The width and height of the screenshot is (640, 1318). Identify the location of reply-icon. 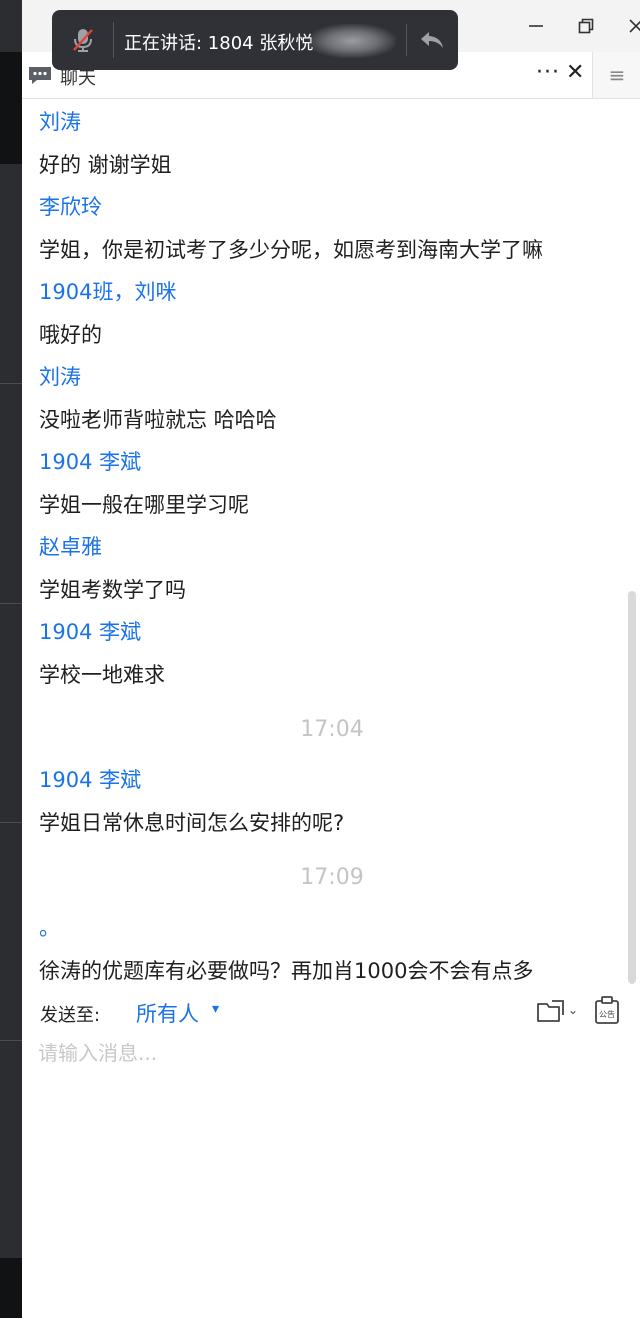
(432, 40).